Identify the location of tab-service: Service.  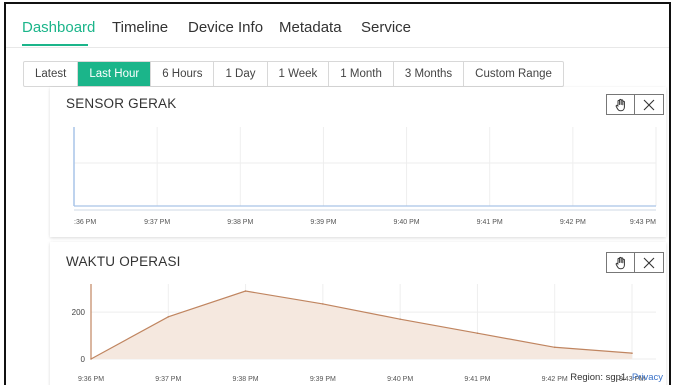
(386, 27).